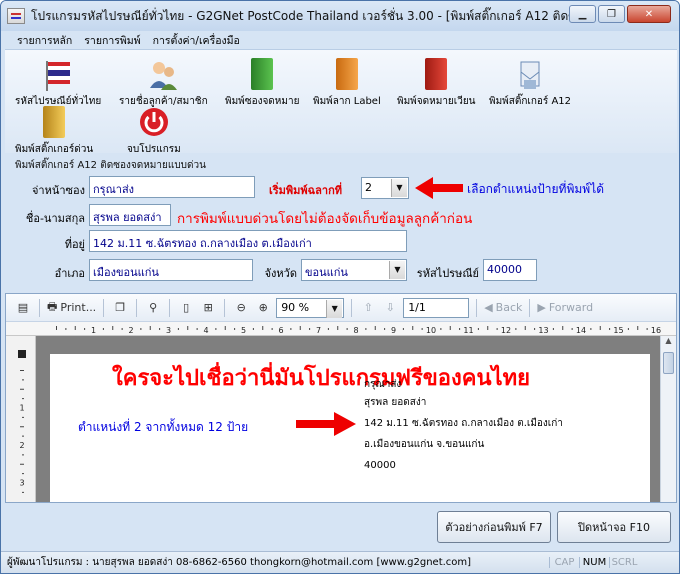  What do you see at coordinates (310, 307) in the screenshot?
I see `zoom-select: 90 % ▼` at bounding box center [310, 307].